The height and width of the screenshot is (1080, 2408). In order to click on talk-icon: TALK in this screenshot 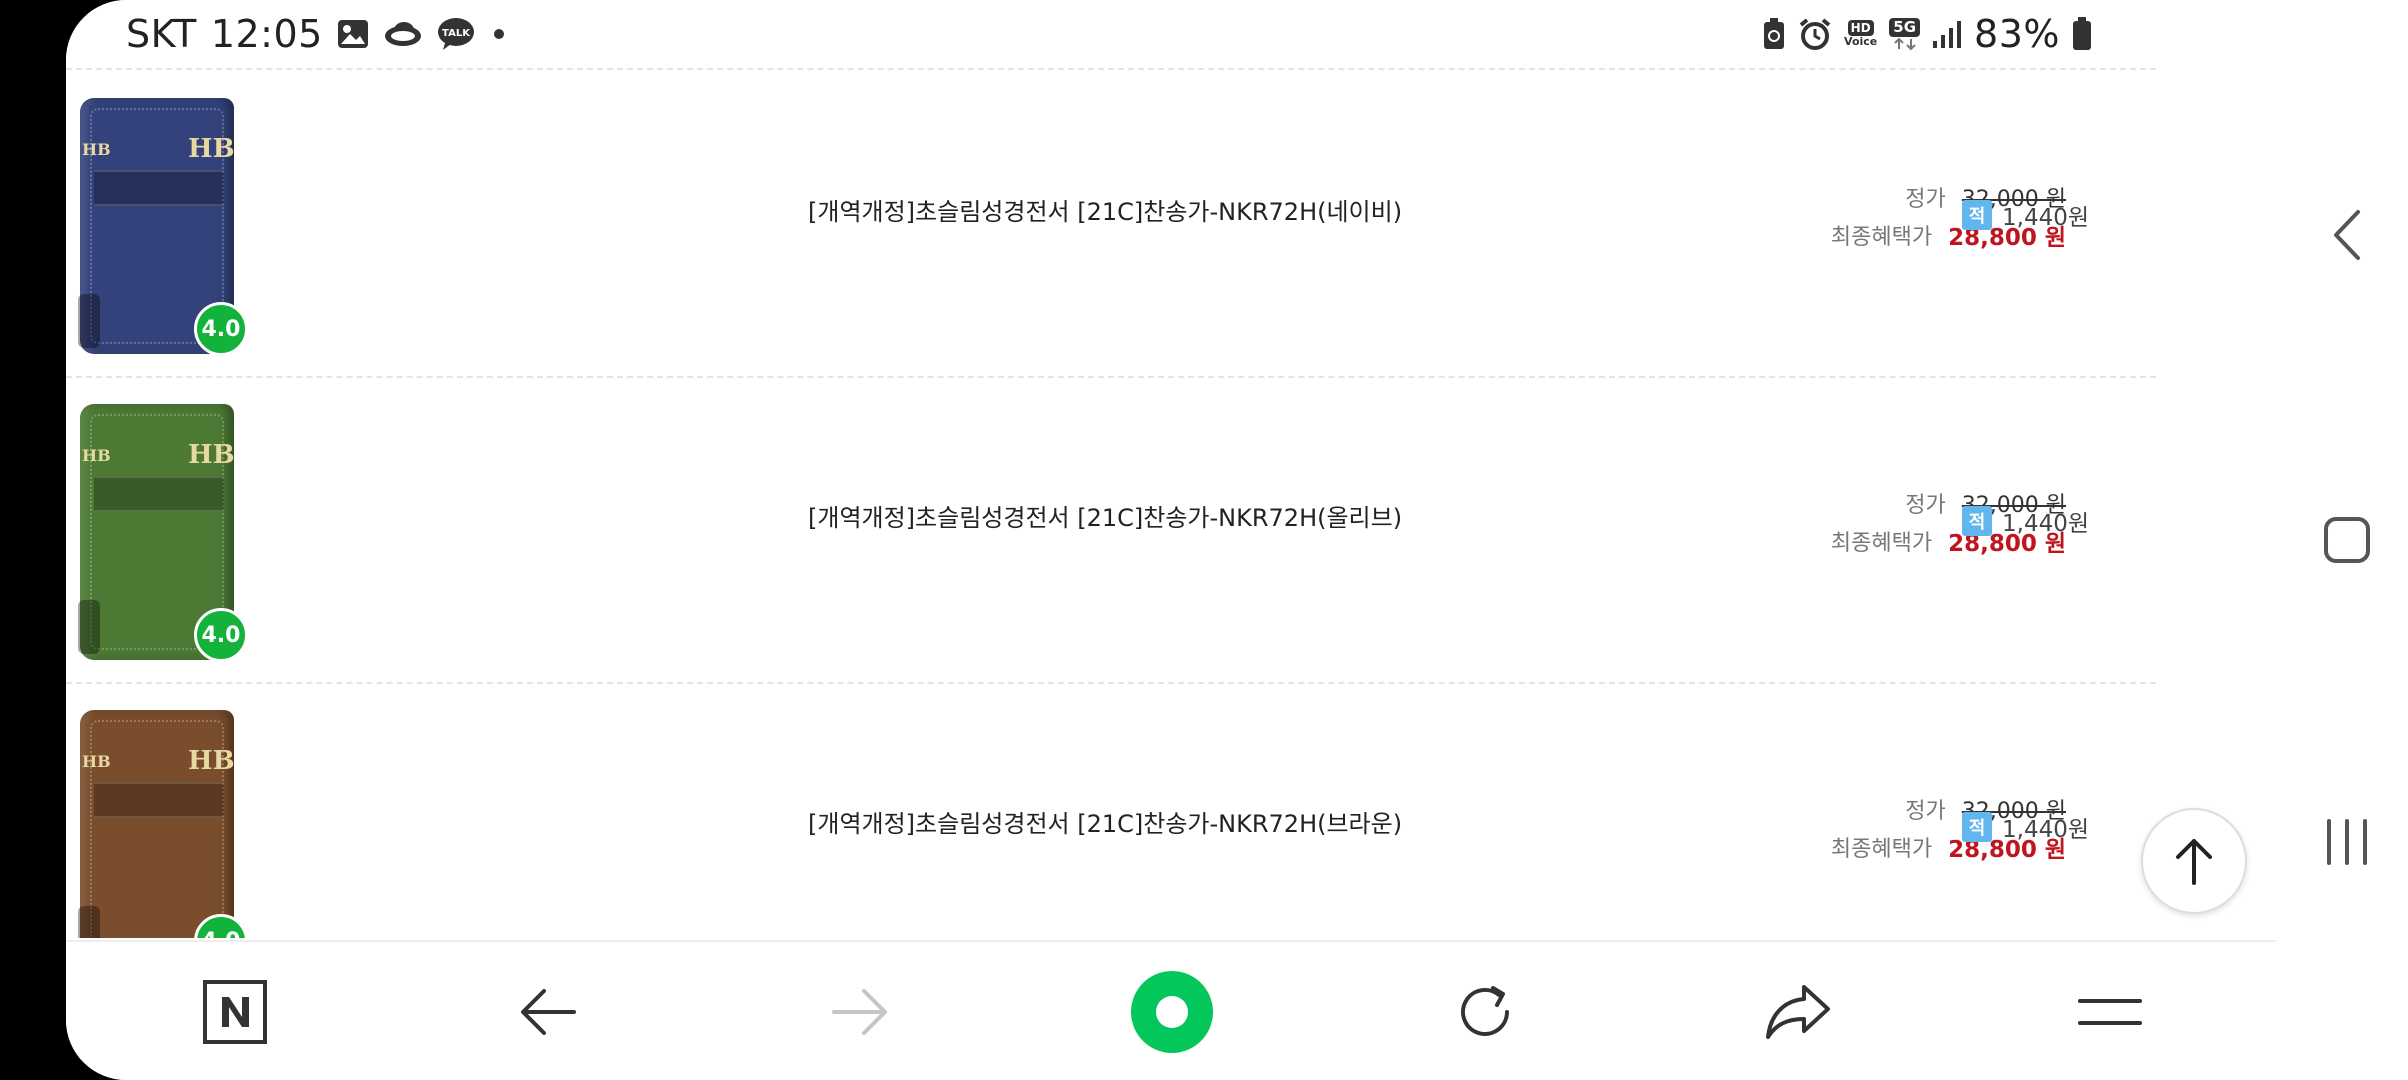, I will do `click(456, 34)`.